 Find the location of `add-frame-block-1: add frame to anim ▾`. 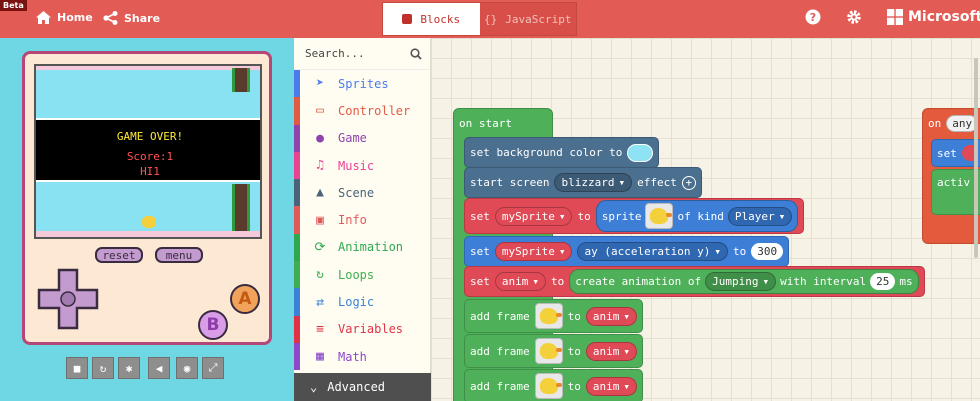

add-frame-block-1: add frame to anim ▾ is located at coordinates (553, 316).